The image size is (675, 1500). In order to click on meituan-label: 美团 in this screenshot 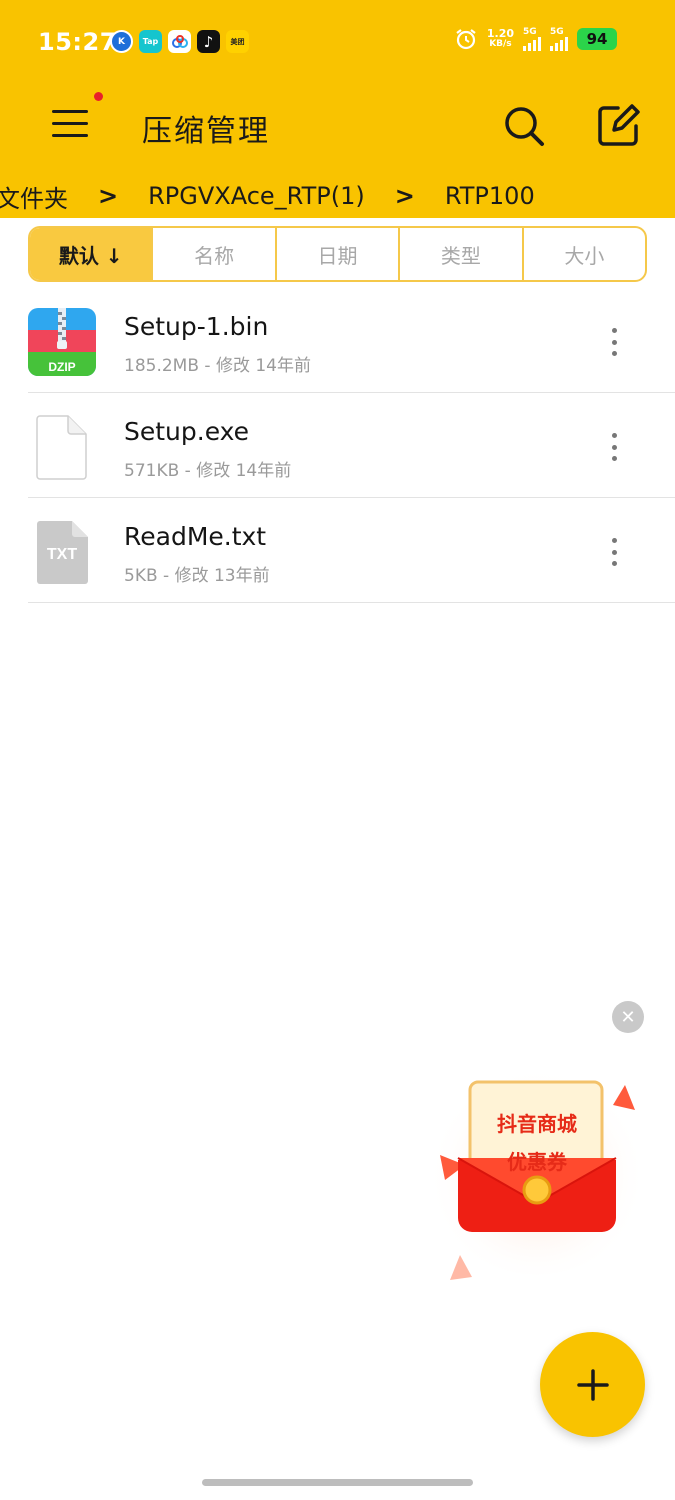, I will do `click(237, 41)`.